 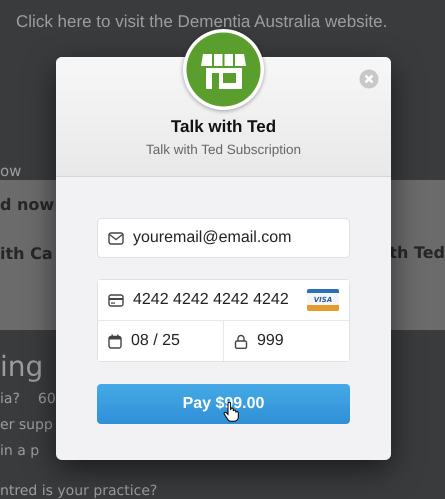 I want to click on dialog-subtitle: Talk with Ted Subscription, so click(x=224, y=150).